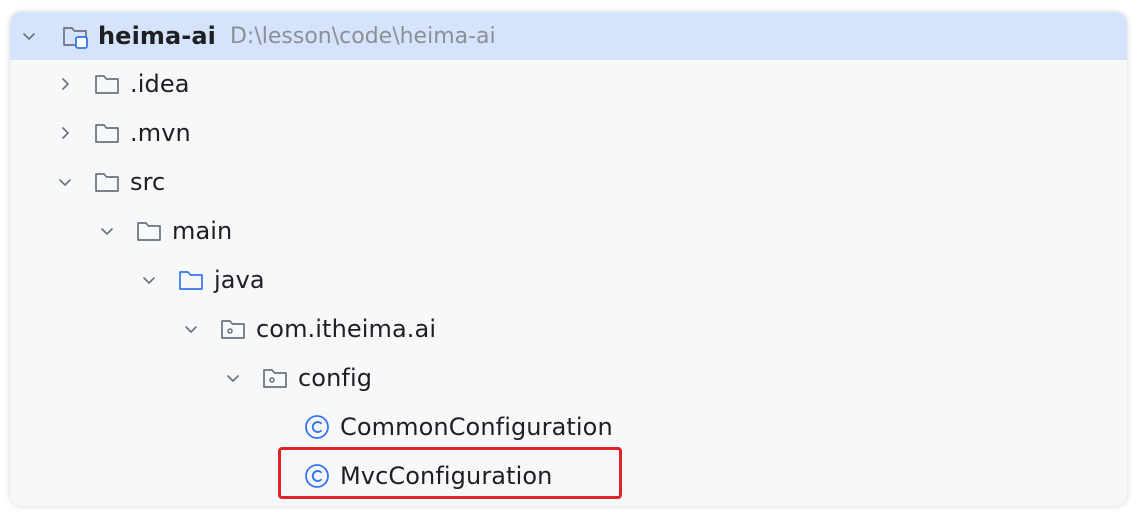 The image size is (1139, 512). Describe the element at coordinates (346, 329) in the screenshot. I see `tree-item-label: com.itheima.ai` at that location.